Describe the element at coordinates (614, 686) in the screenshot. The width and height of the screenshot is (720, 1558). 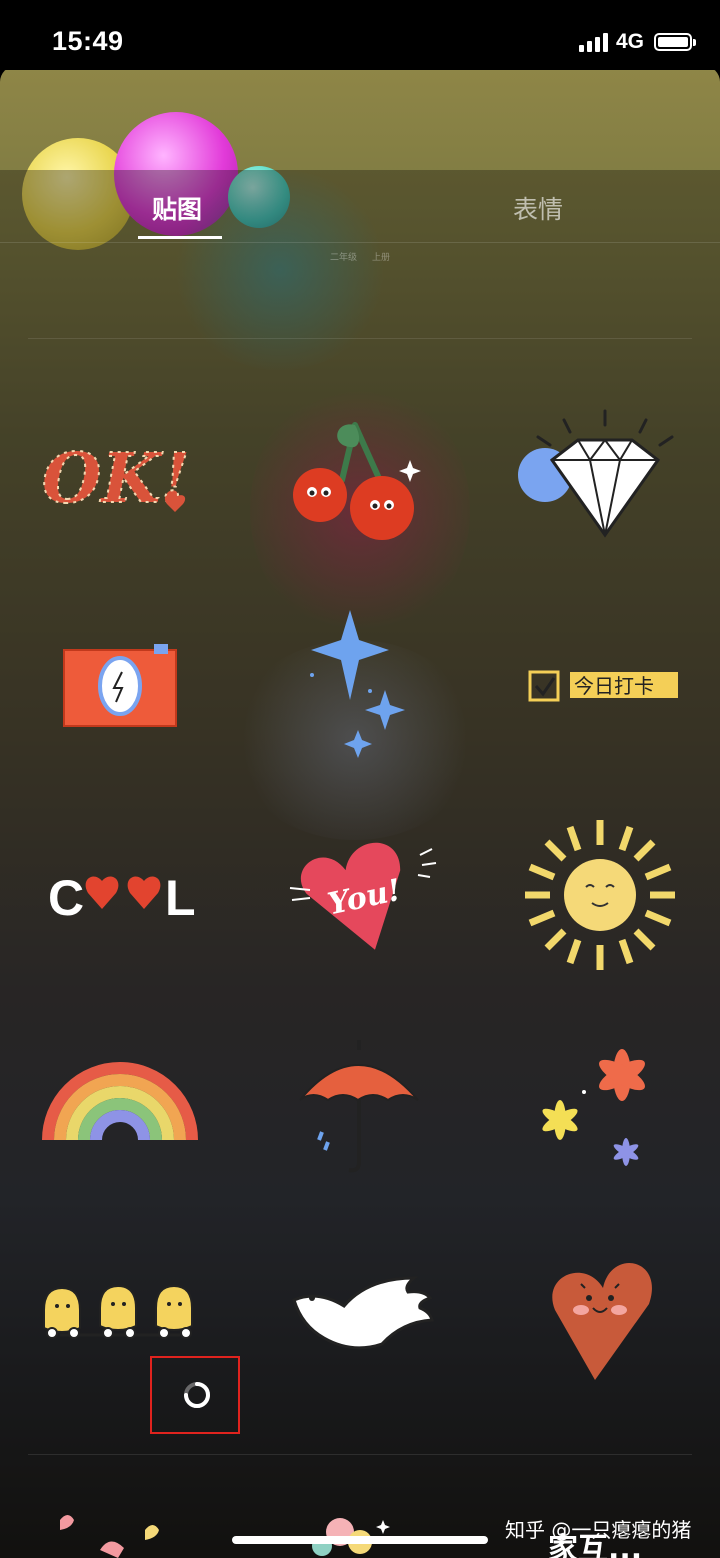
I see `checkin-text: 今日打卡` at that location.